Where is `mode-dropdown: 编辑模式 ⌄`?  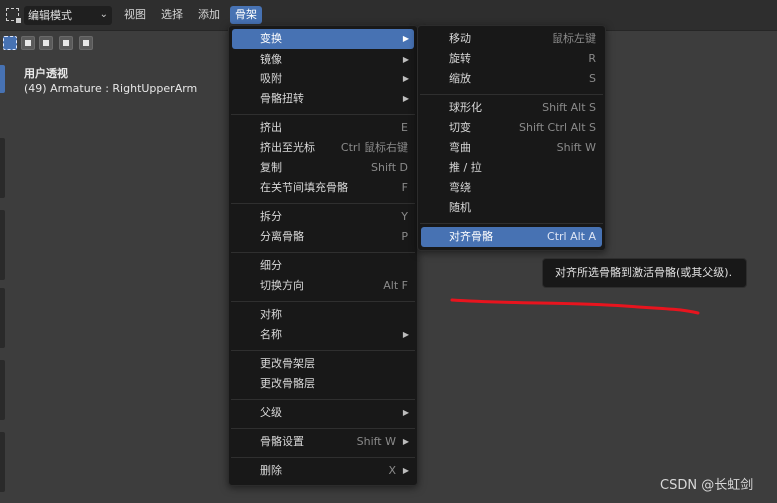
mode-dropdown: 编辑模式 ⌄ is located at coordinates (68, 15).